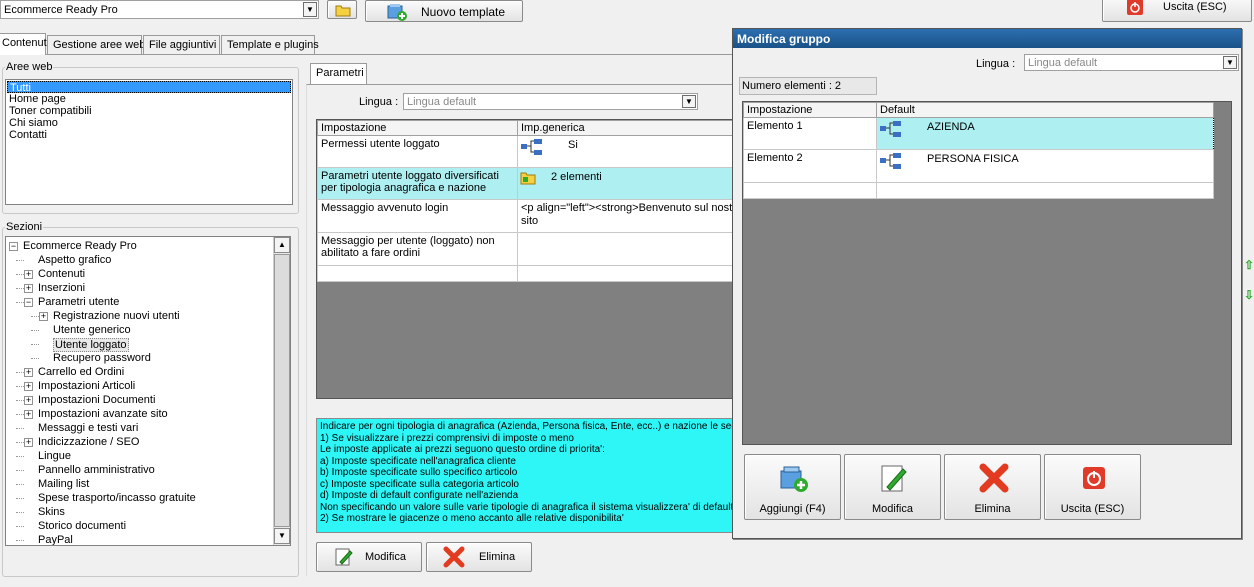 This screenshot has width=1254, height=587. What do you see at coordinates (91, 345) in the screenshot?
I see `tree-item: Utente loggato` at bounding box center [91, 345].